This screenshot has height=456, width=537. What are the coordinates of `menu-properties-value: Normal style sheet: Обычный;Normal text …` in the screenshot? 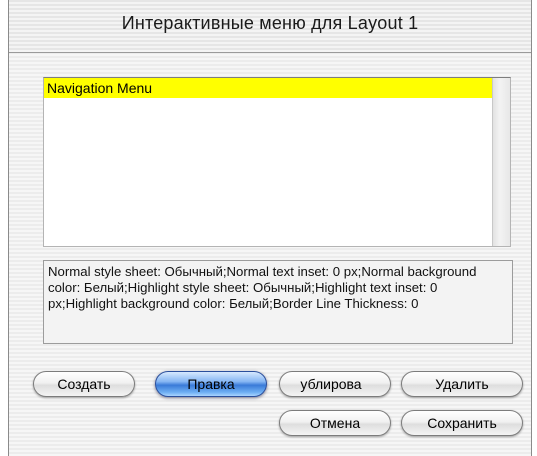 It's located at (262, 287).